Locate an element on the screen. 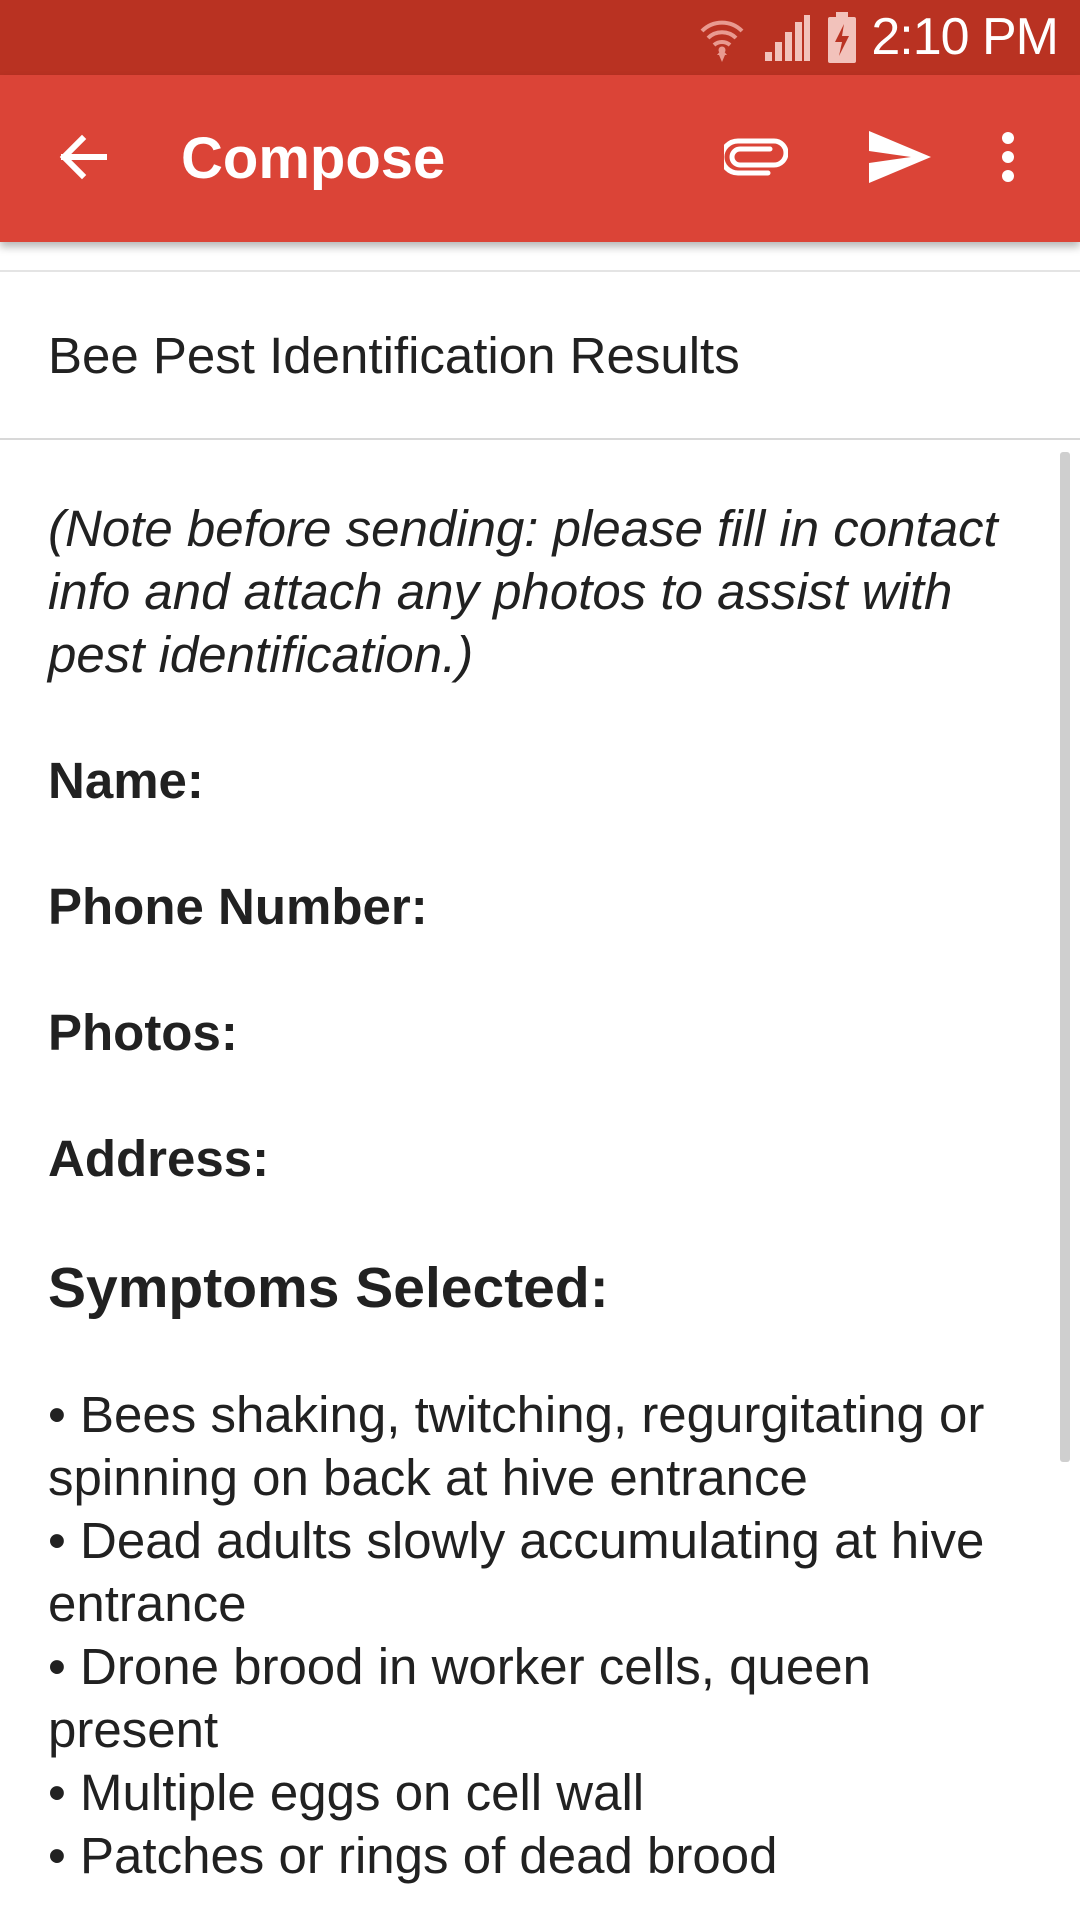  paperclip-icon is located at coordinates (754, 159).